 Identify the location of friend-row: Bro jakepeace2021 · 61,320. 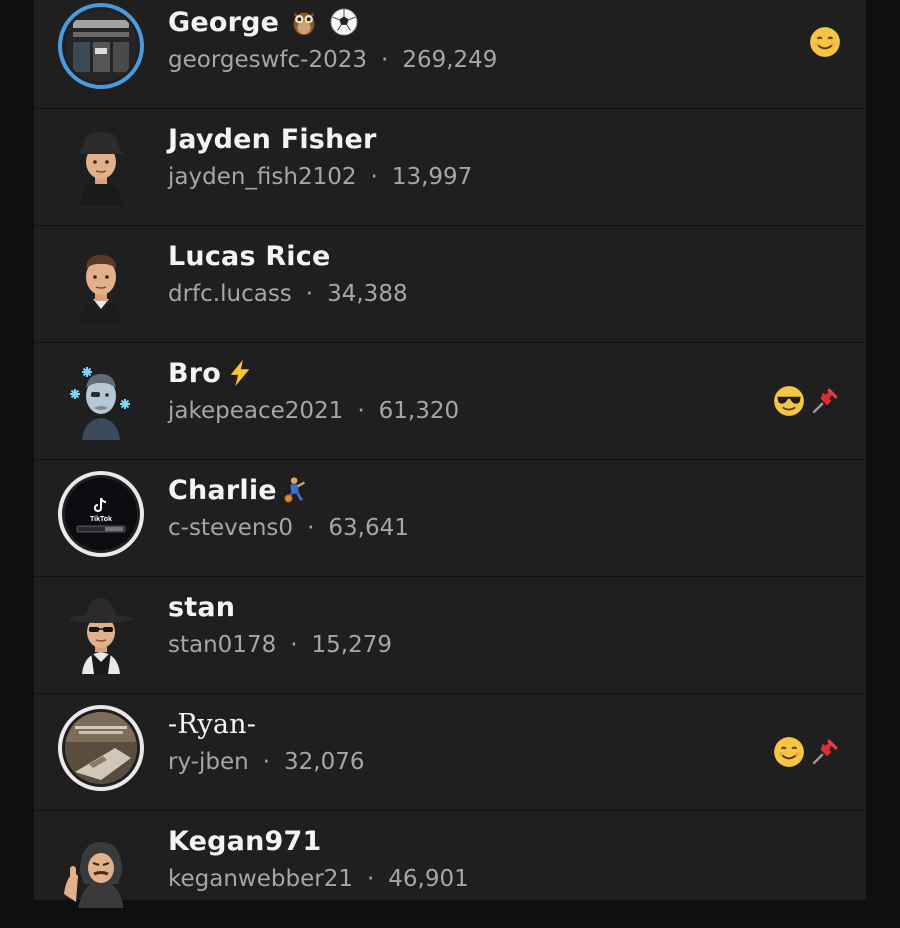
(450, 401).